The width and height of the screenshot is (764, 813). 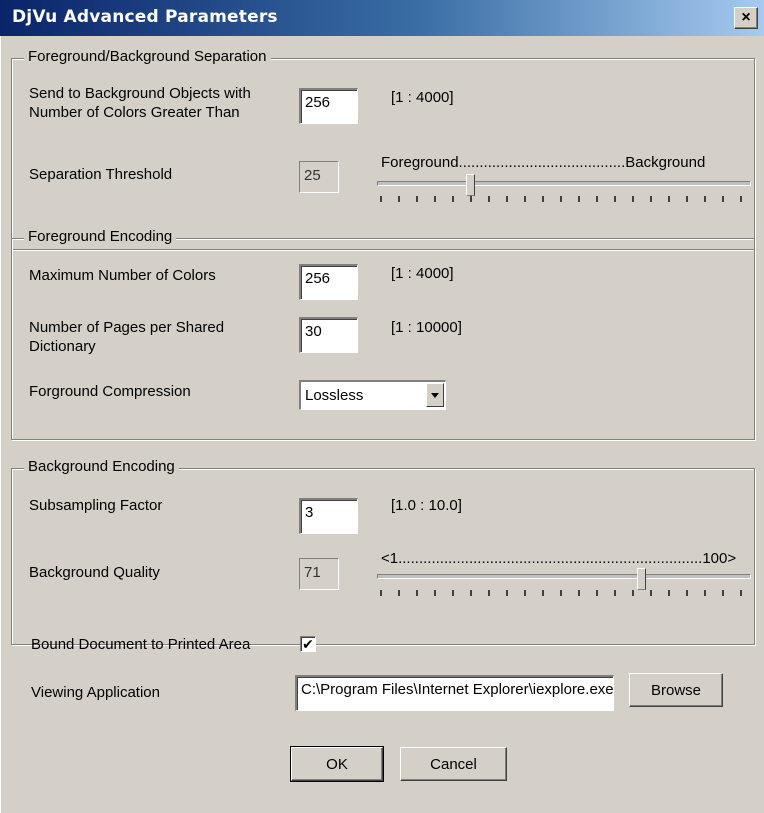 What do you see at coordinates (564, 576) in the screenshot?
I see `background-slider-track` at bounding box center [564, 576].